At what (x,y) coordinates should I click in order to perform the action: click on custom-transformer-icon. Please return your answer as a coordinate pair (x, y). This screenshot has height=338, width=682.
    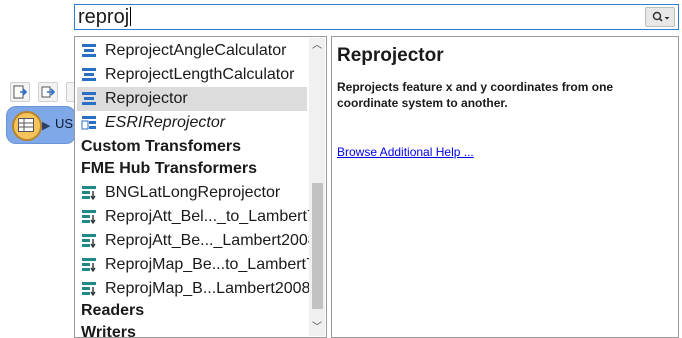
    Looking at the image, I should click on (88, 123).